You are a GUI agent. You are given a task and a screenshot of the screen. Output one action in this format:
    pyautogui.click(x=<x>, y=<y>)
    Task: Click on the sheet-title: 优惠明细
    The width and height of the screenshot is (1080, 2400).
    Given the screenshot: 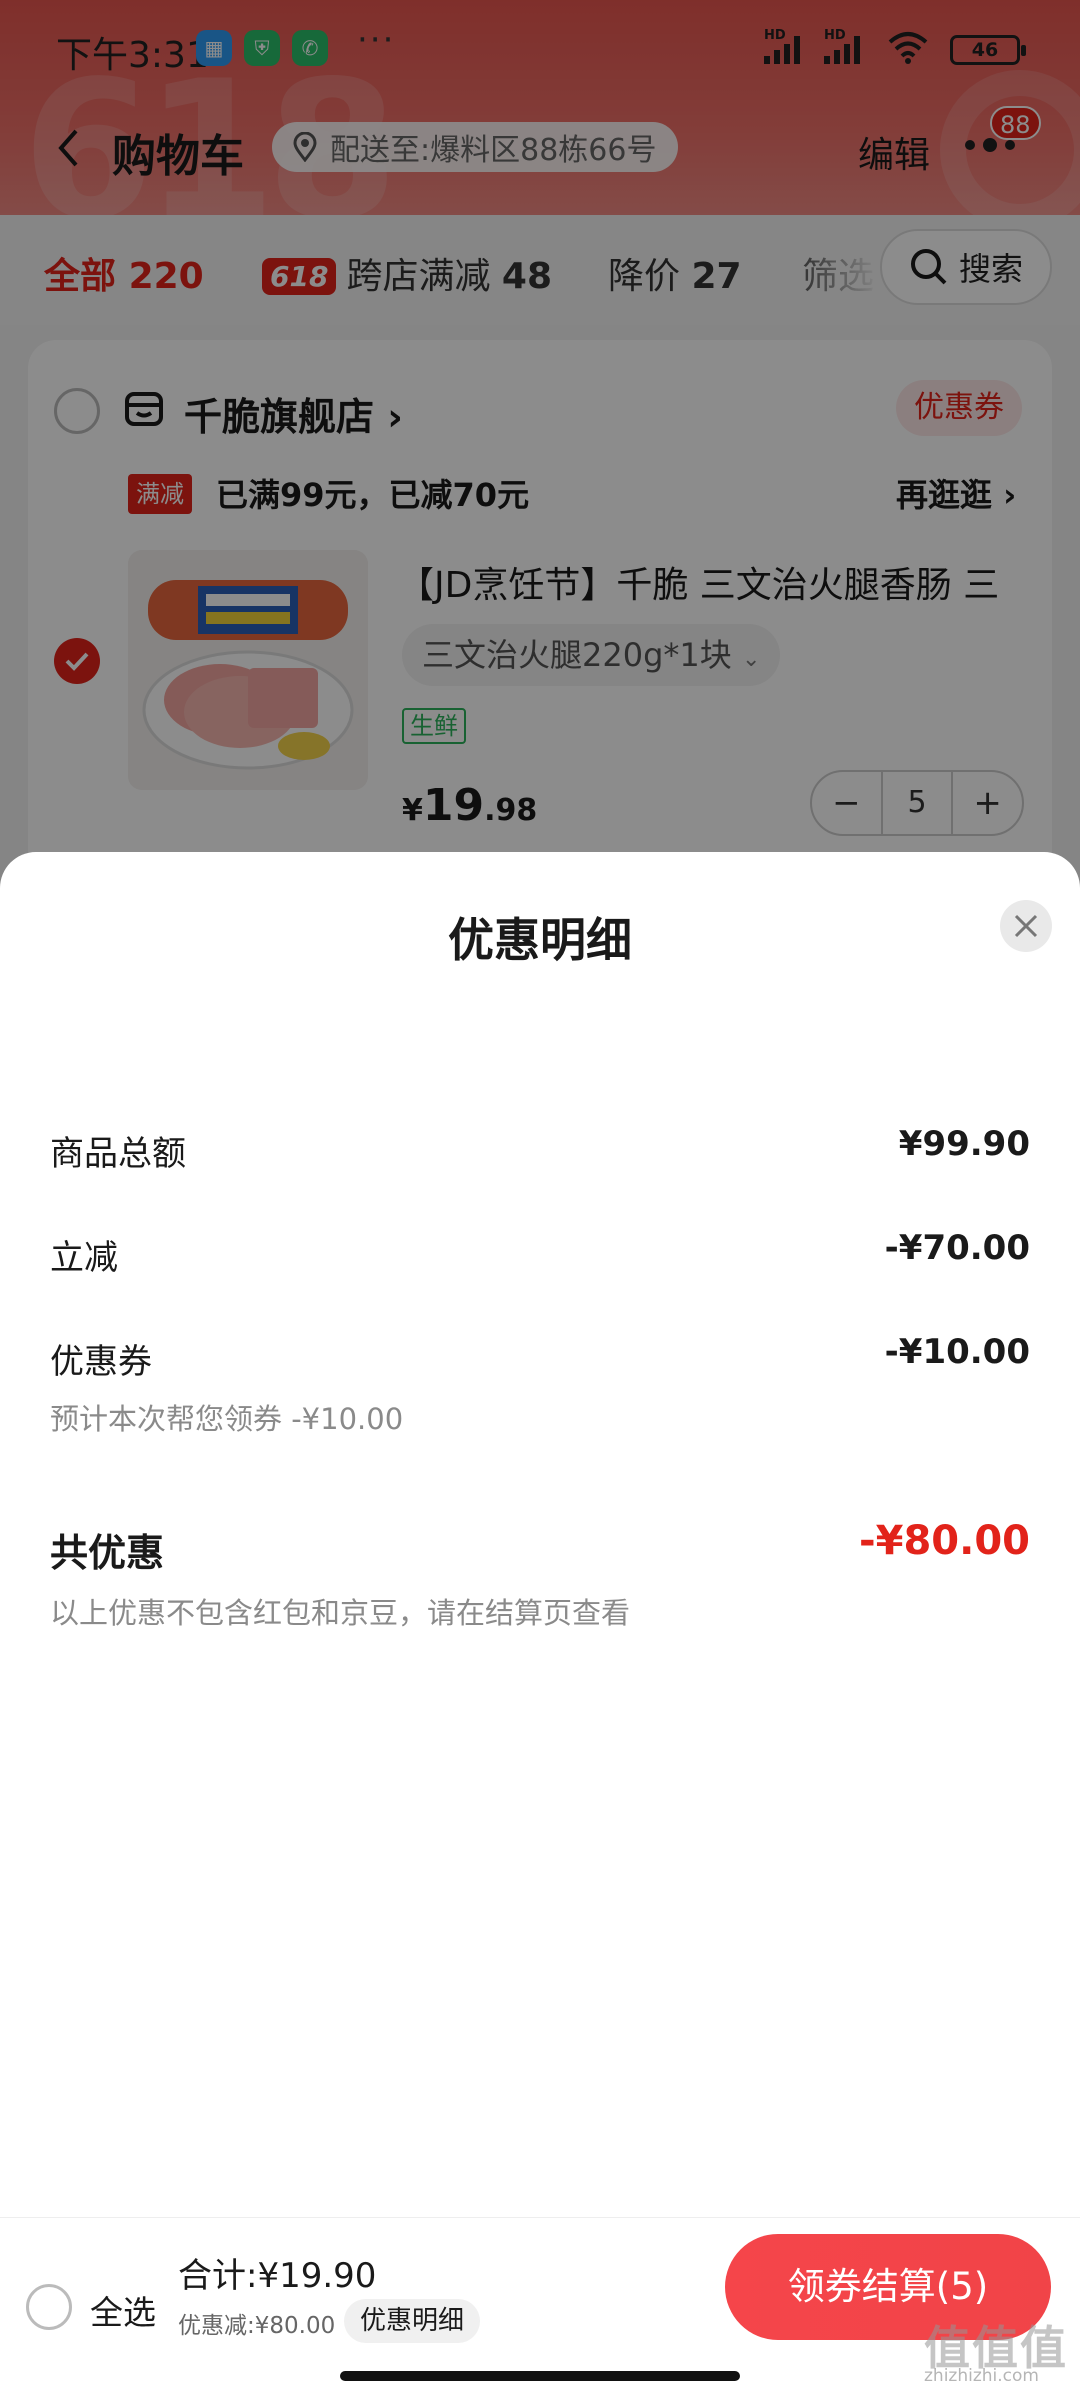 What is the action you would take?
    pyautogui.click(x=540, y=940)
    